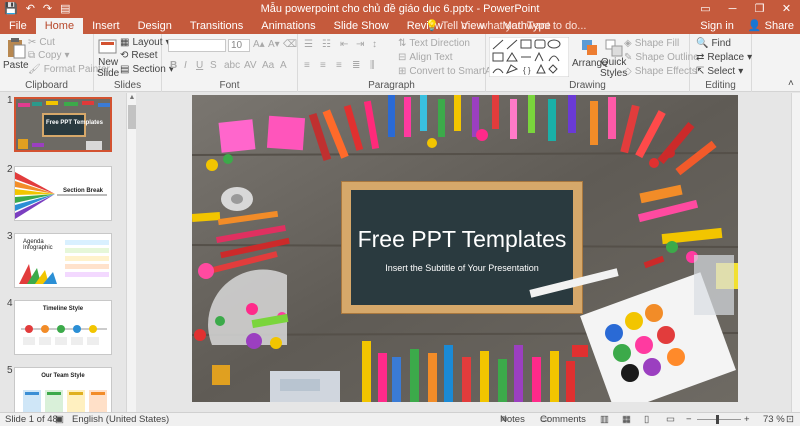 The height and width of the screenshot is (426, 800). What do you see at coordinates (250, 65) in the screenshot?
I see `char-spacing-button: AV` at bounding box center [250, 65].